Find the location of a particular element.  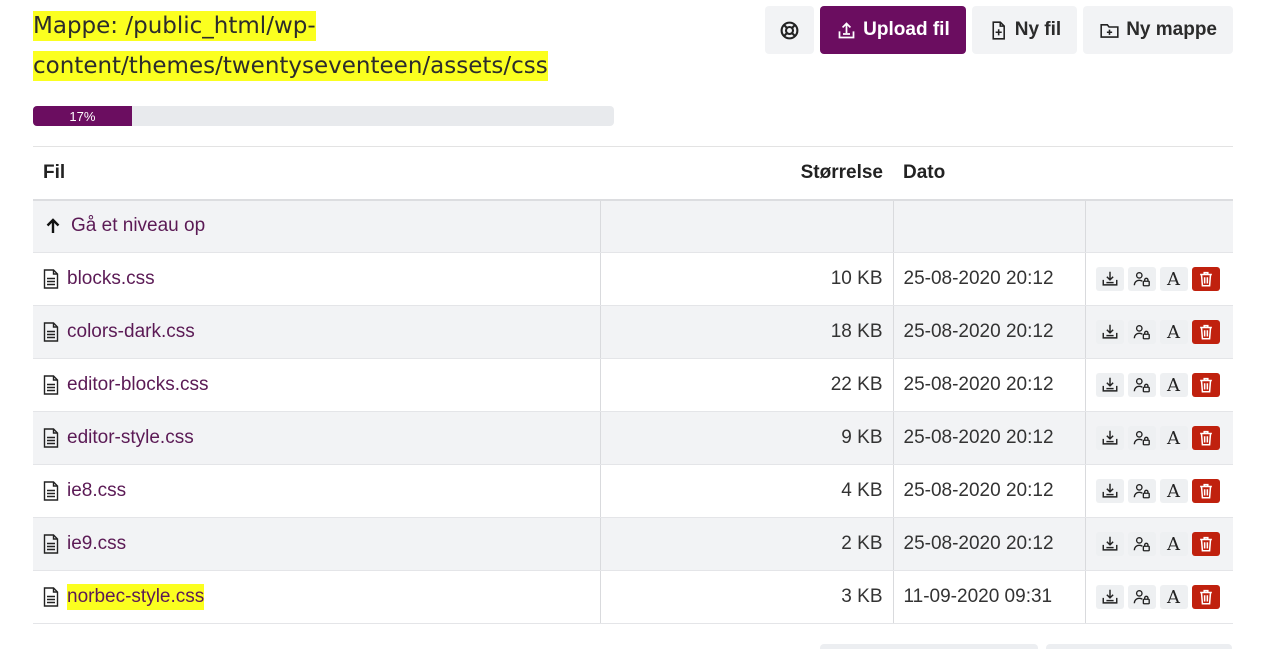

file-row: editor-style.css 9 KB 25-08-2020 20:12 A is located at coordinates (633, 438).